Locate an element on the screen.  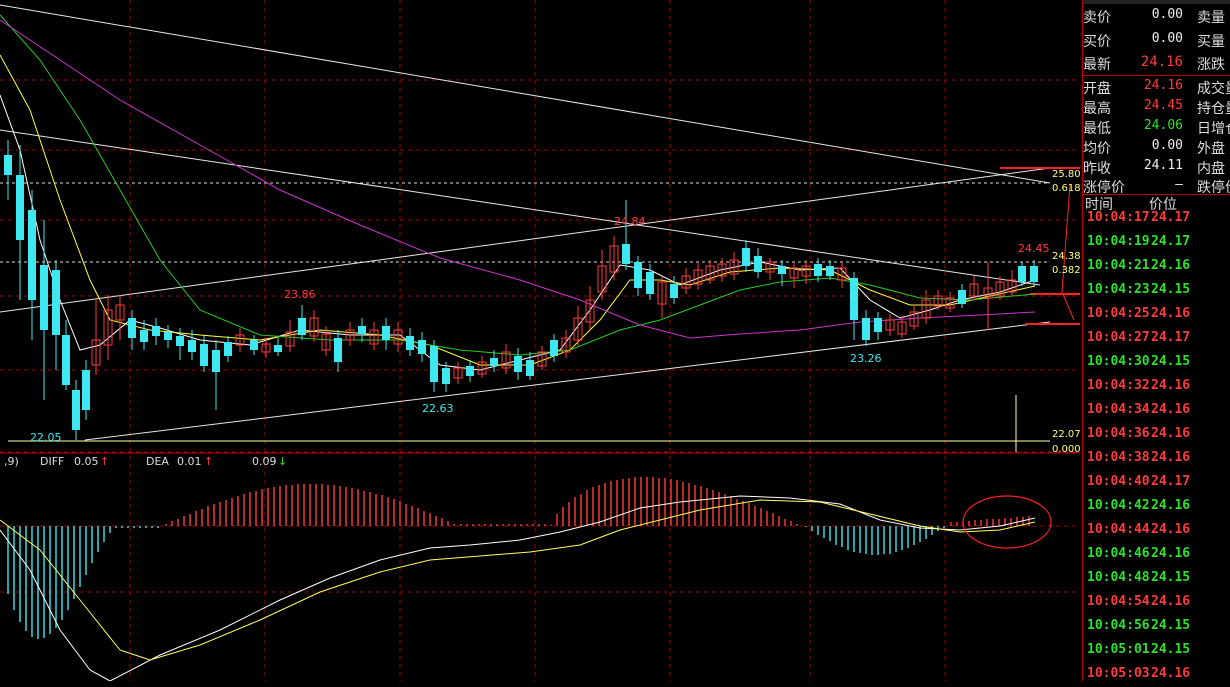
quote-row-open: 开盘 24.16 成交量 is located at coordinates (1156, 87).